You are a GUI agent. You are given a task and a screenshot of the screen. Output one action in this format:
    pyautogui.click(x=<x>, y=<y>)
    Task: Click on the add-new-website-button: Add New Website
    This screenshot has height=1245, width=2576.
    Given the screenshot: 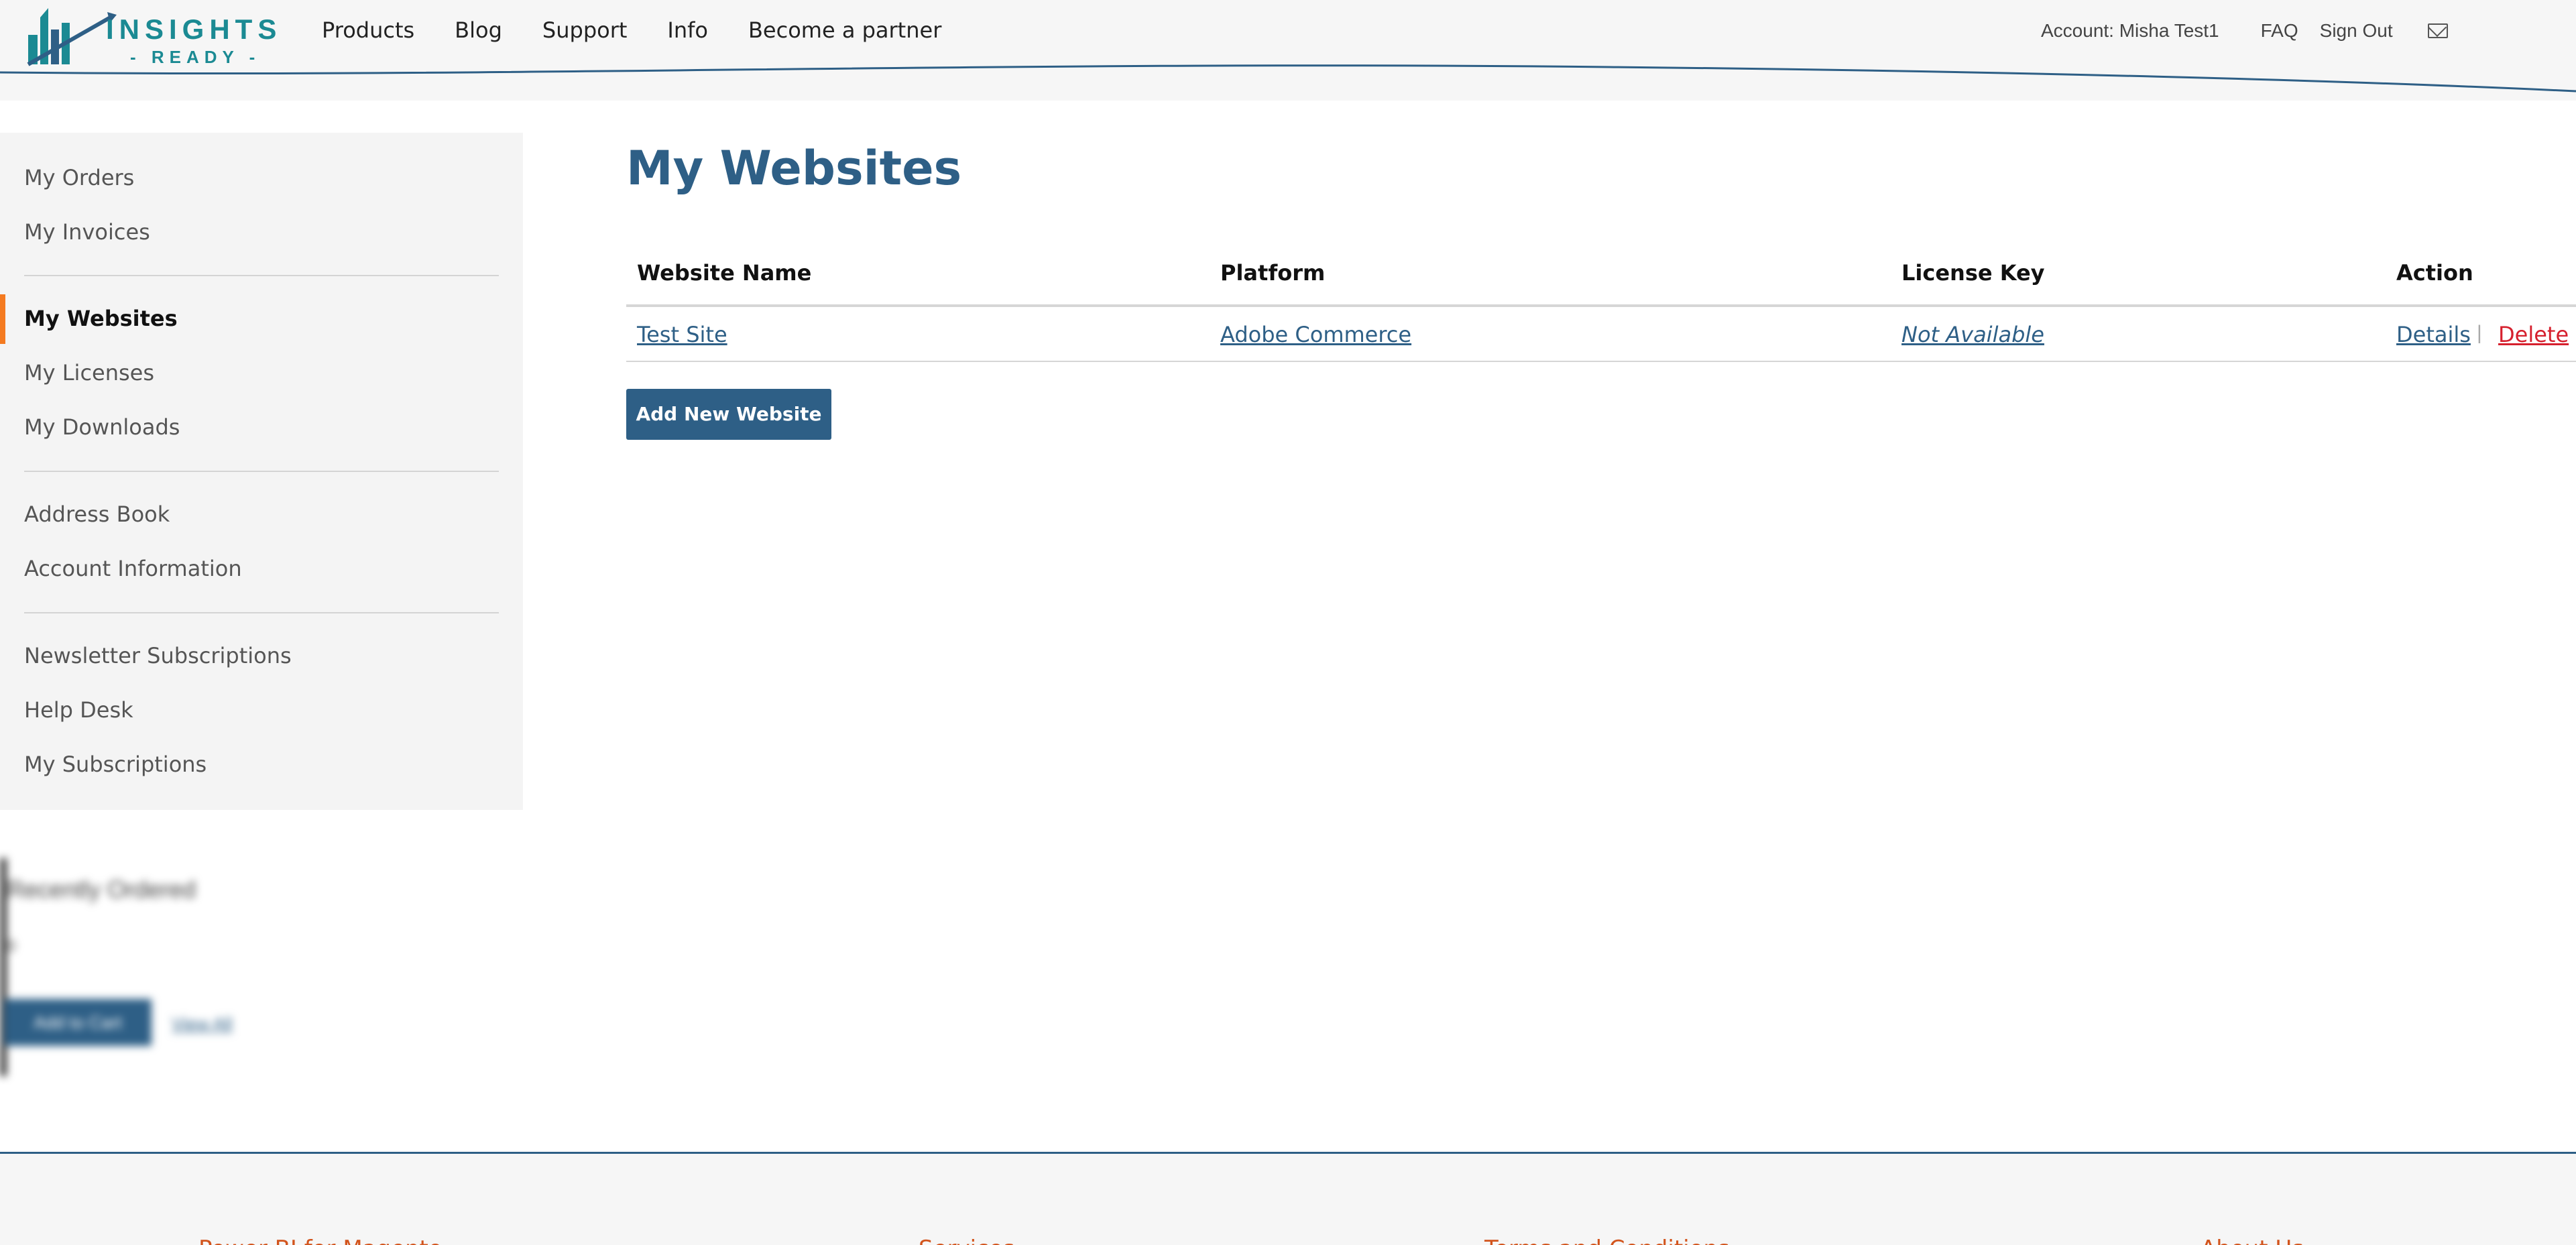 What is the action you would take?
    pyautogui.click(x=728, y=414)
    